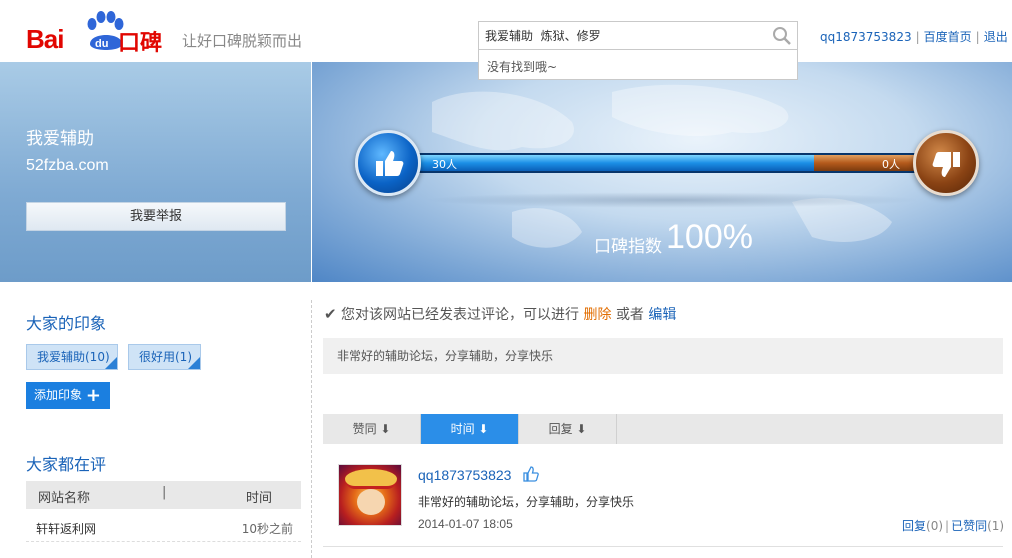 This screenshot has height=558, width=1012. Describe the element at coordinates (935, 526) in the screenshot. I see `reply-count: (0)` at that location.